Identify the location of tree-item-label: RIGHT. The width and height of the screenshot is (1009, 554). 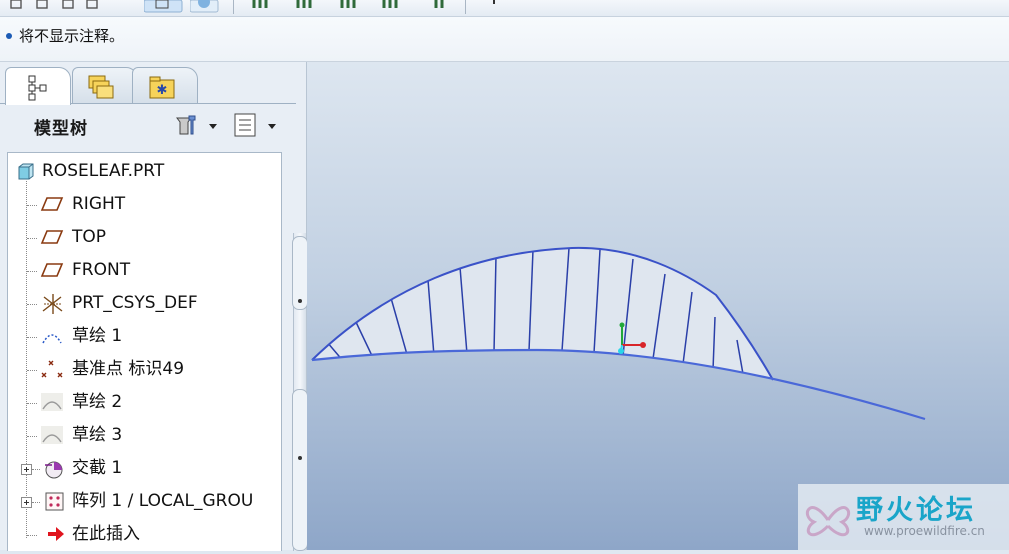
(99, 204).